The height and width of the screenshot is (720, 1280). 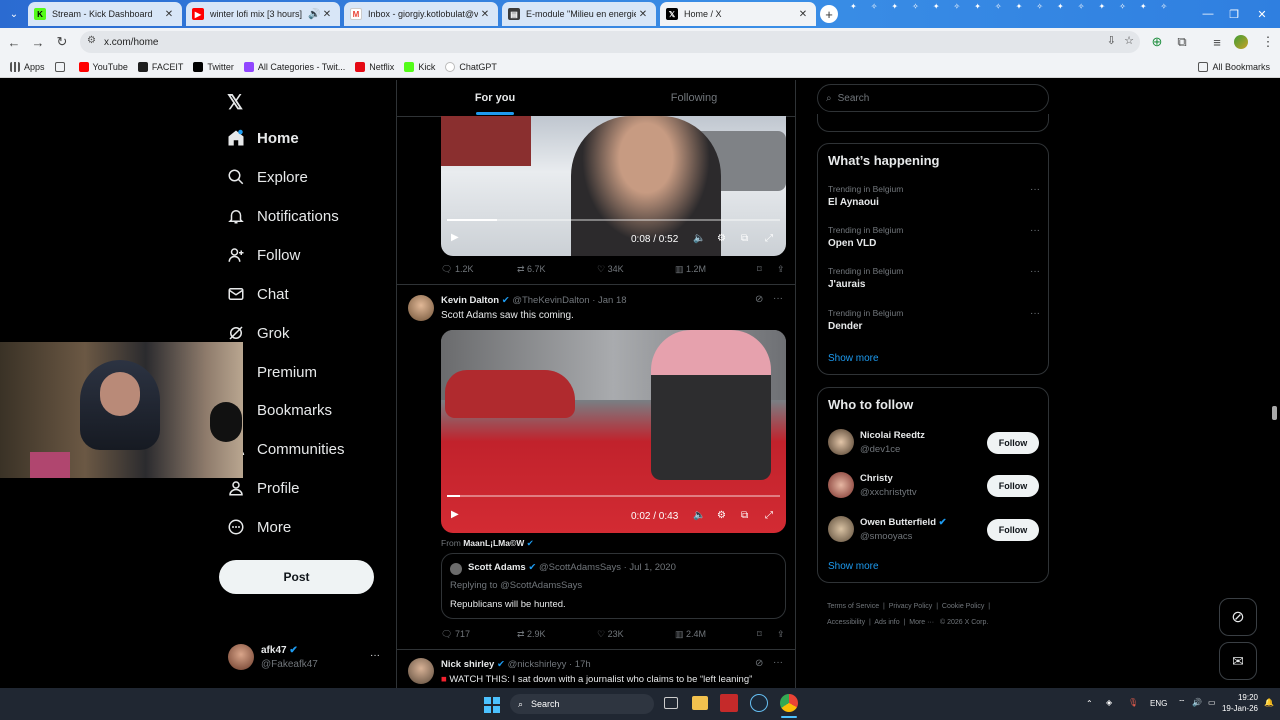 What do you see at coordinates (91, 40) in the screenshot?
I see `site-info-icon: ⚙` at bounding box center [91, 40].